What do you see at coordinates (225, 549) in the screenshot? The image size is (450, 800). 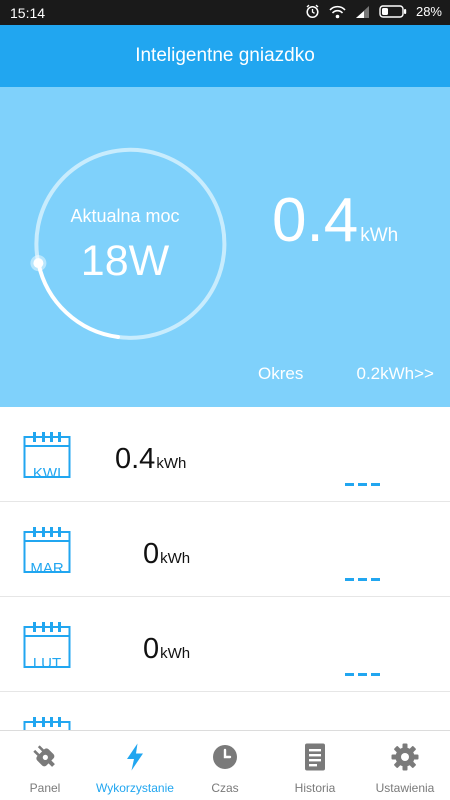 I see `list-item: MAR 0kWh` at bounding box center [225, 549].